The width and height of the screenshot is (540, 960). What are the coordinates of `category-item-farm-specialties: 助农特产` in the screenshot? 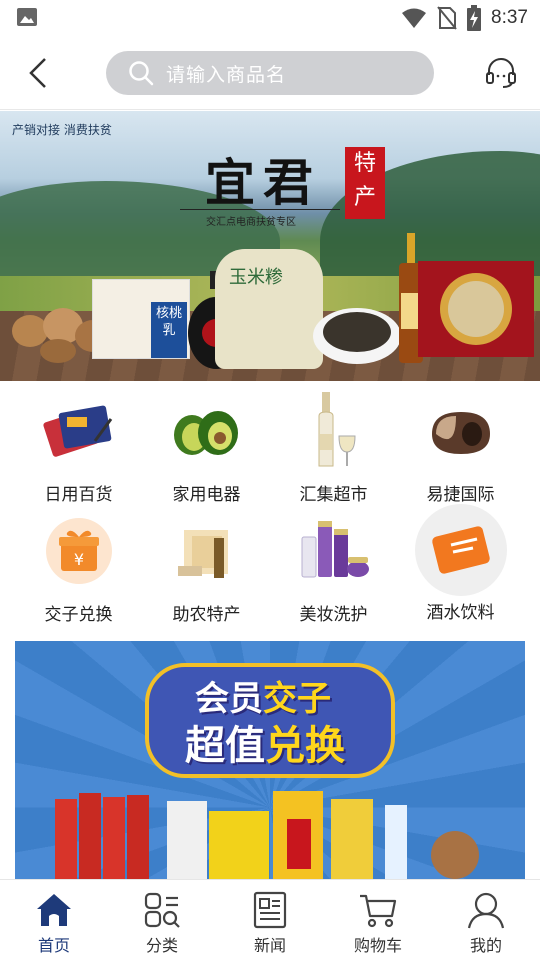 It's located at (206, 570).